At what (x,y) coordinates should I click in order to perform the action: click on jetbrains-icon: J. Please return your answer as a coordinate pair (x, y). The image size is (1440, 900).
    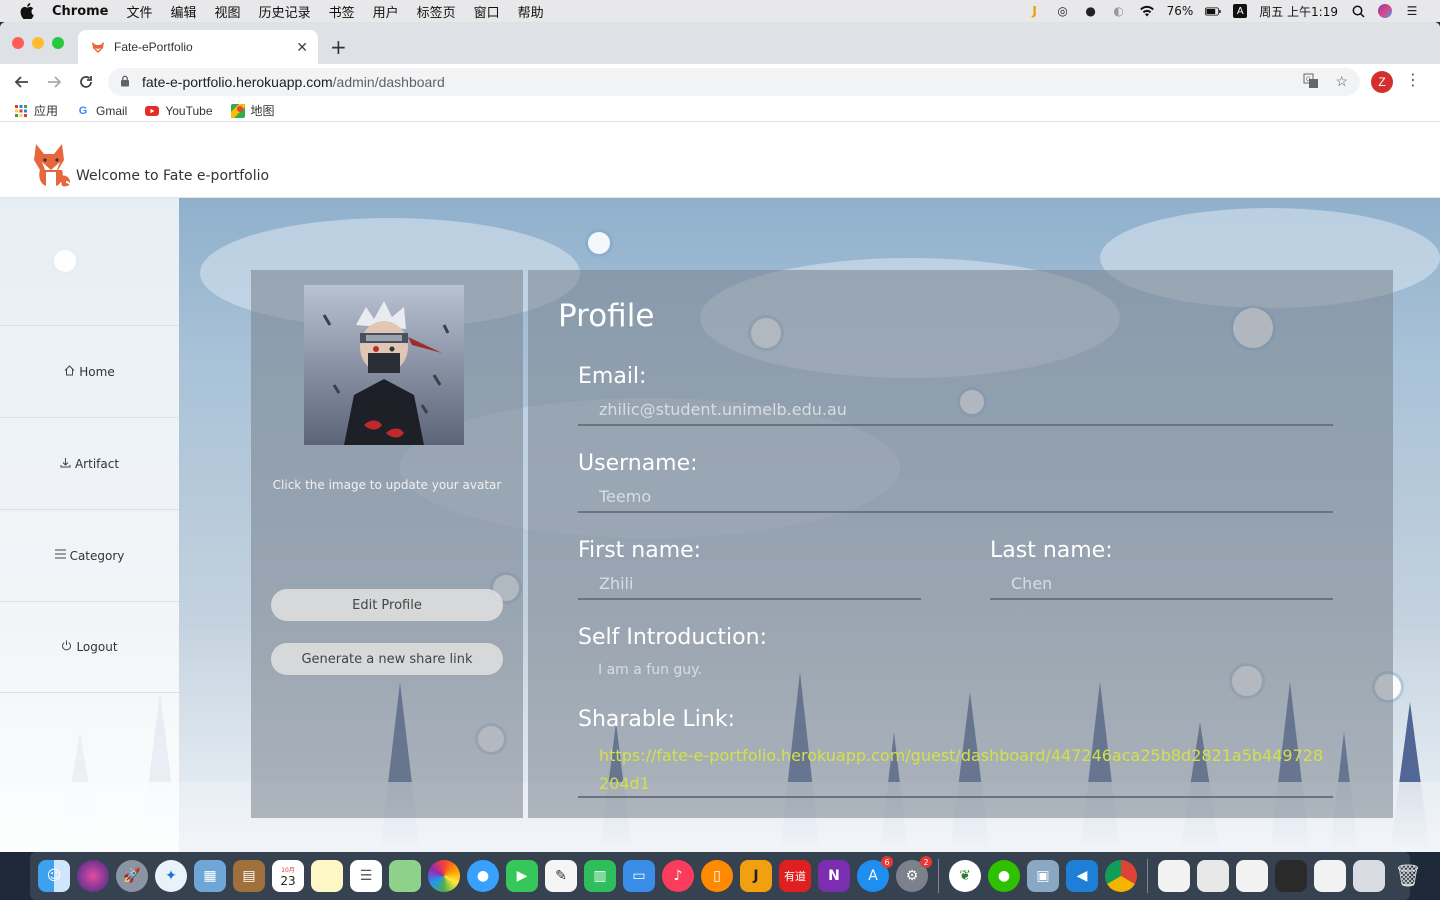
    Looking at the image, I should click on (756, 876).